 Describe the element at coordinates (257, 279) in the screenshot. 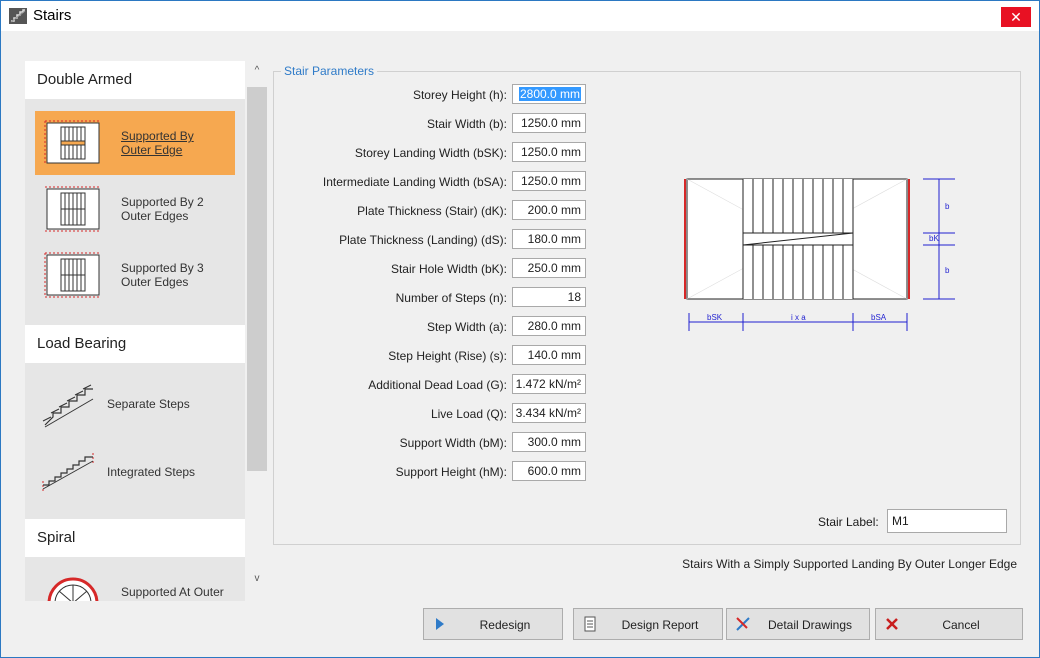

I see `scrollbar-thumb` at that location.